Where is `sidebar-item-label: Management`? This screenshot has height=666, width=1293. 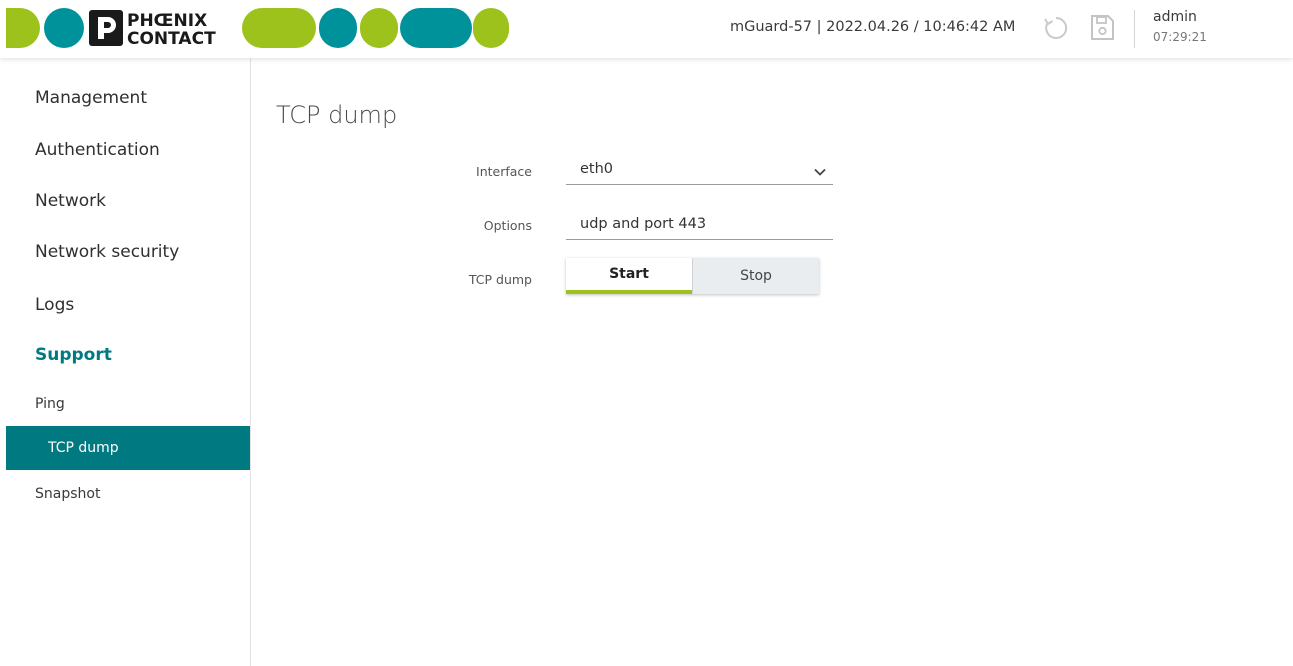 sidebar-item-label: Management is located at coordinates (91, 98).